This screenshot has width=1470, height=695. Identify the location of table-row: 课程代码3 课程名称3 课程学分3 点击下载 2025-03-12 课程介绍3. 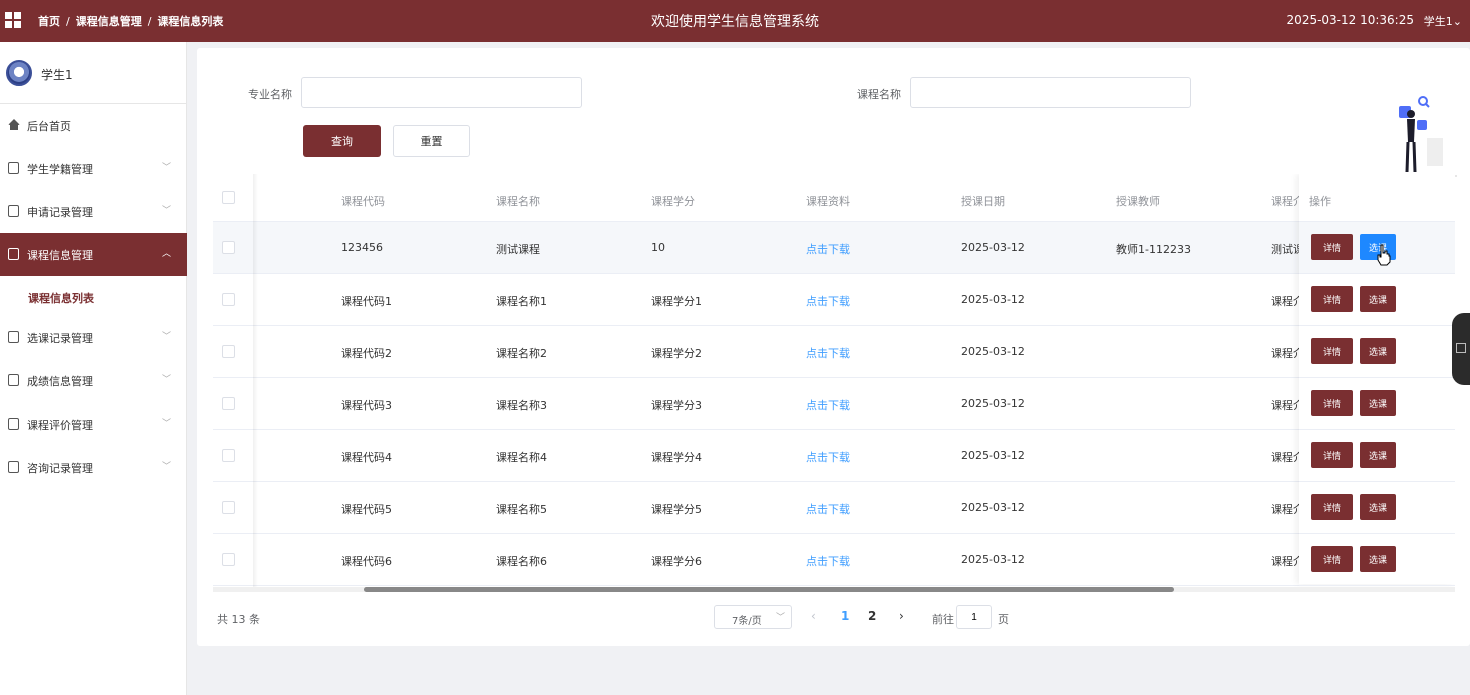
(834, 404).